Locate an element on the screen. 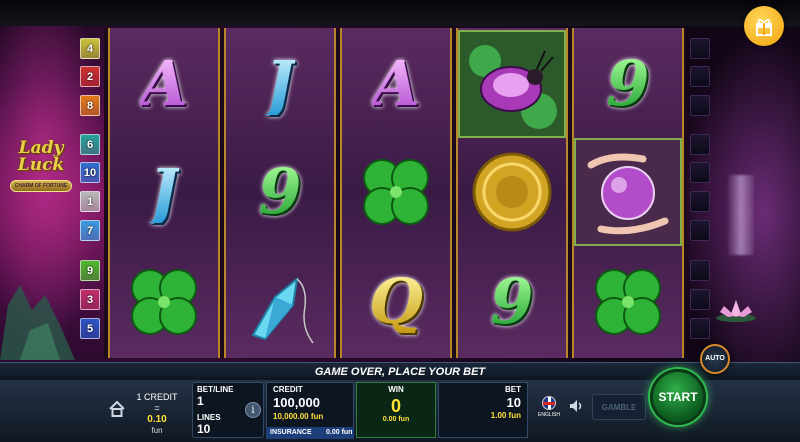 Image resolution: width=800 pixels, height=442 pixels. language-label: ENGLISH is located at coordinates (549, 415).